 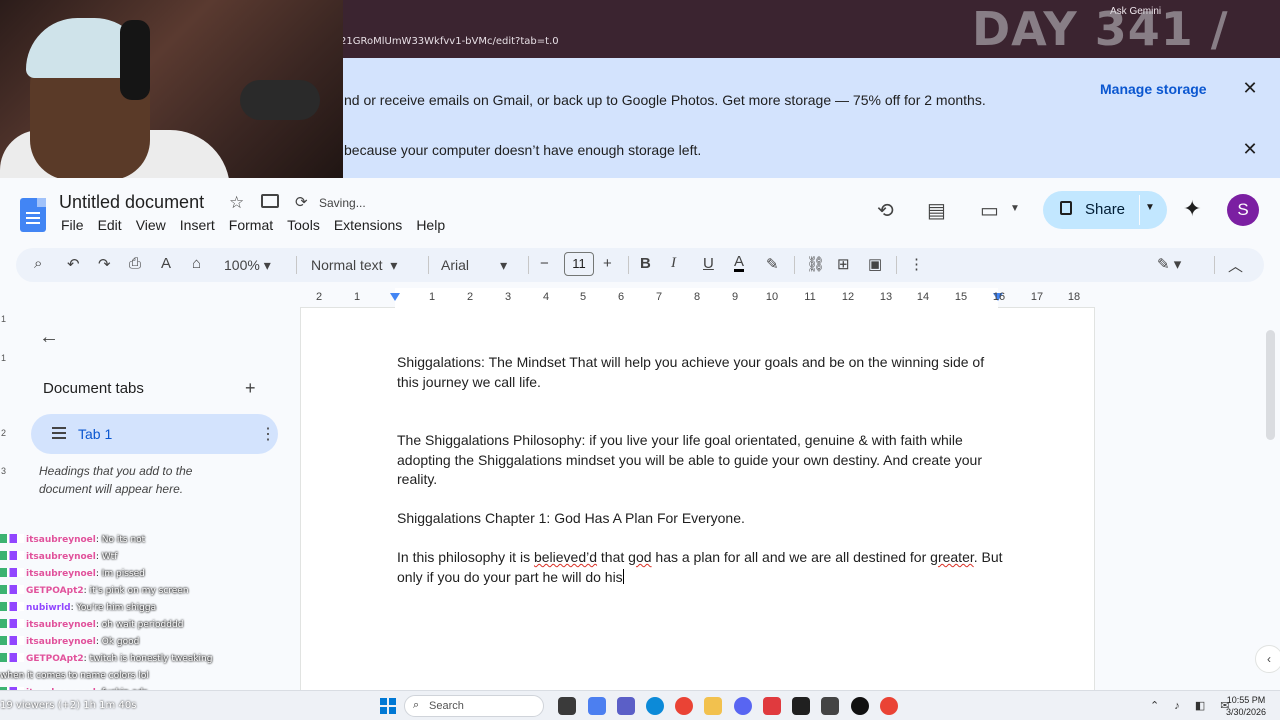 I want to click on undo-icon: ↶, so click(x=73, y=264).